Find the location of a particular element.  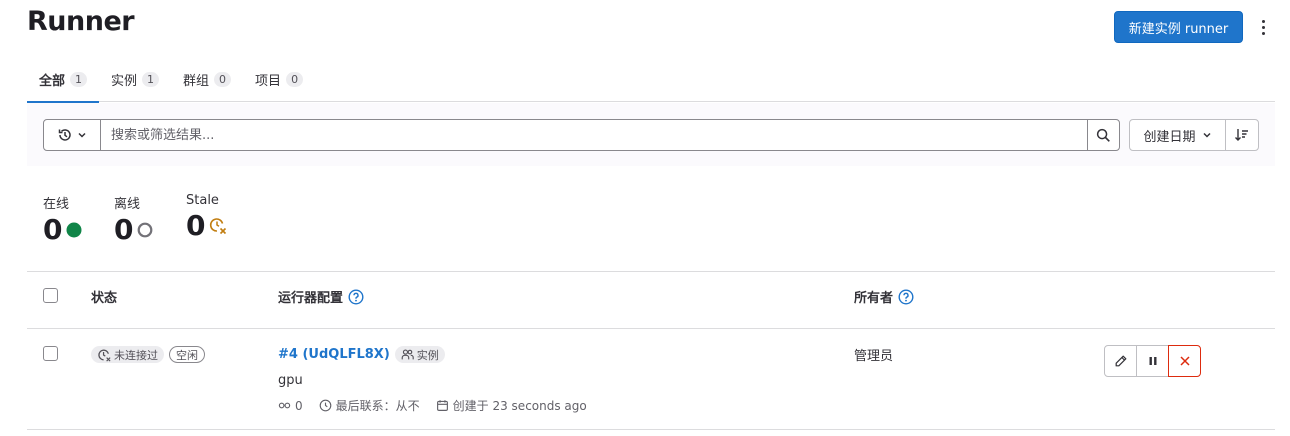

column-header-owner: 所有者 is located at coordinates (884, 296).